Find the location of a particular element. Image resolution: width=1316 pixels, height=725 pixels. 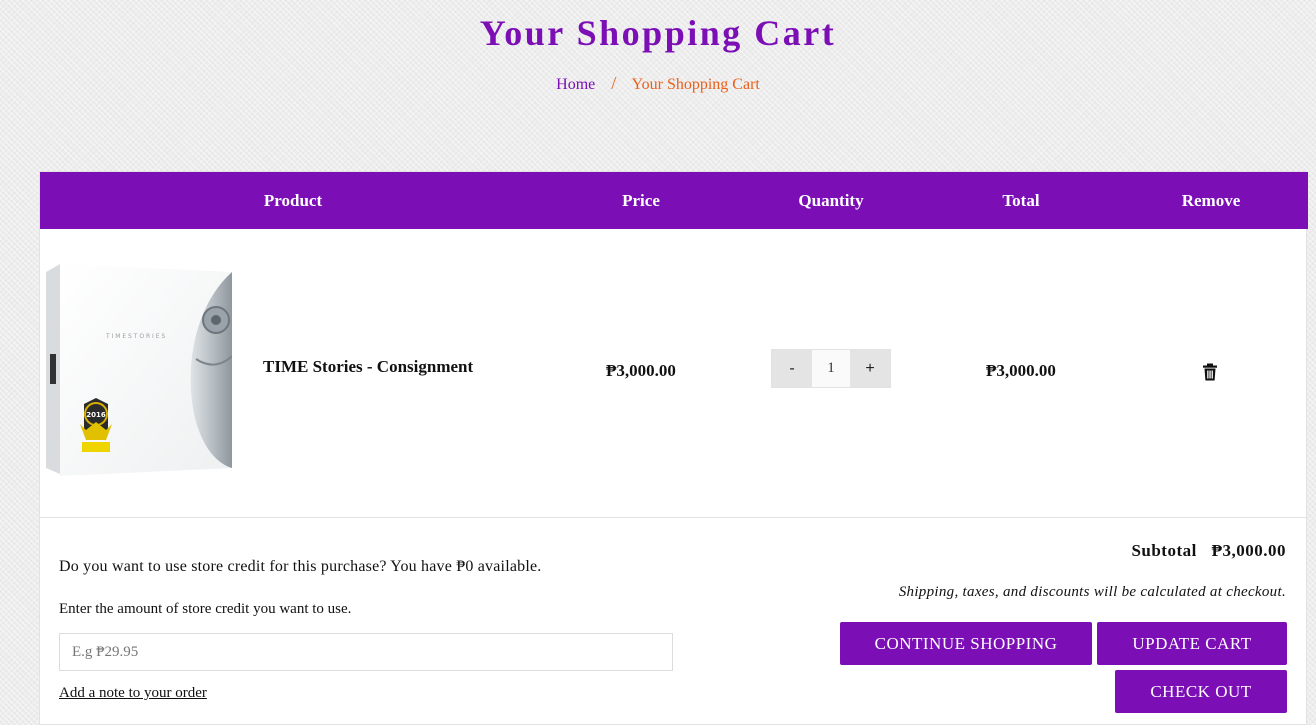

product-image: T I M E S T O R I E S 2016 is located at coordinates (139, 370).